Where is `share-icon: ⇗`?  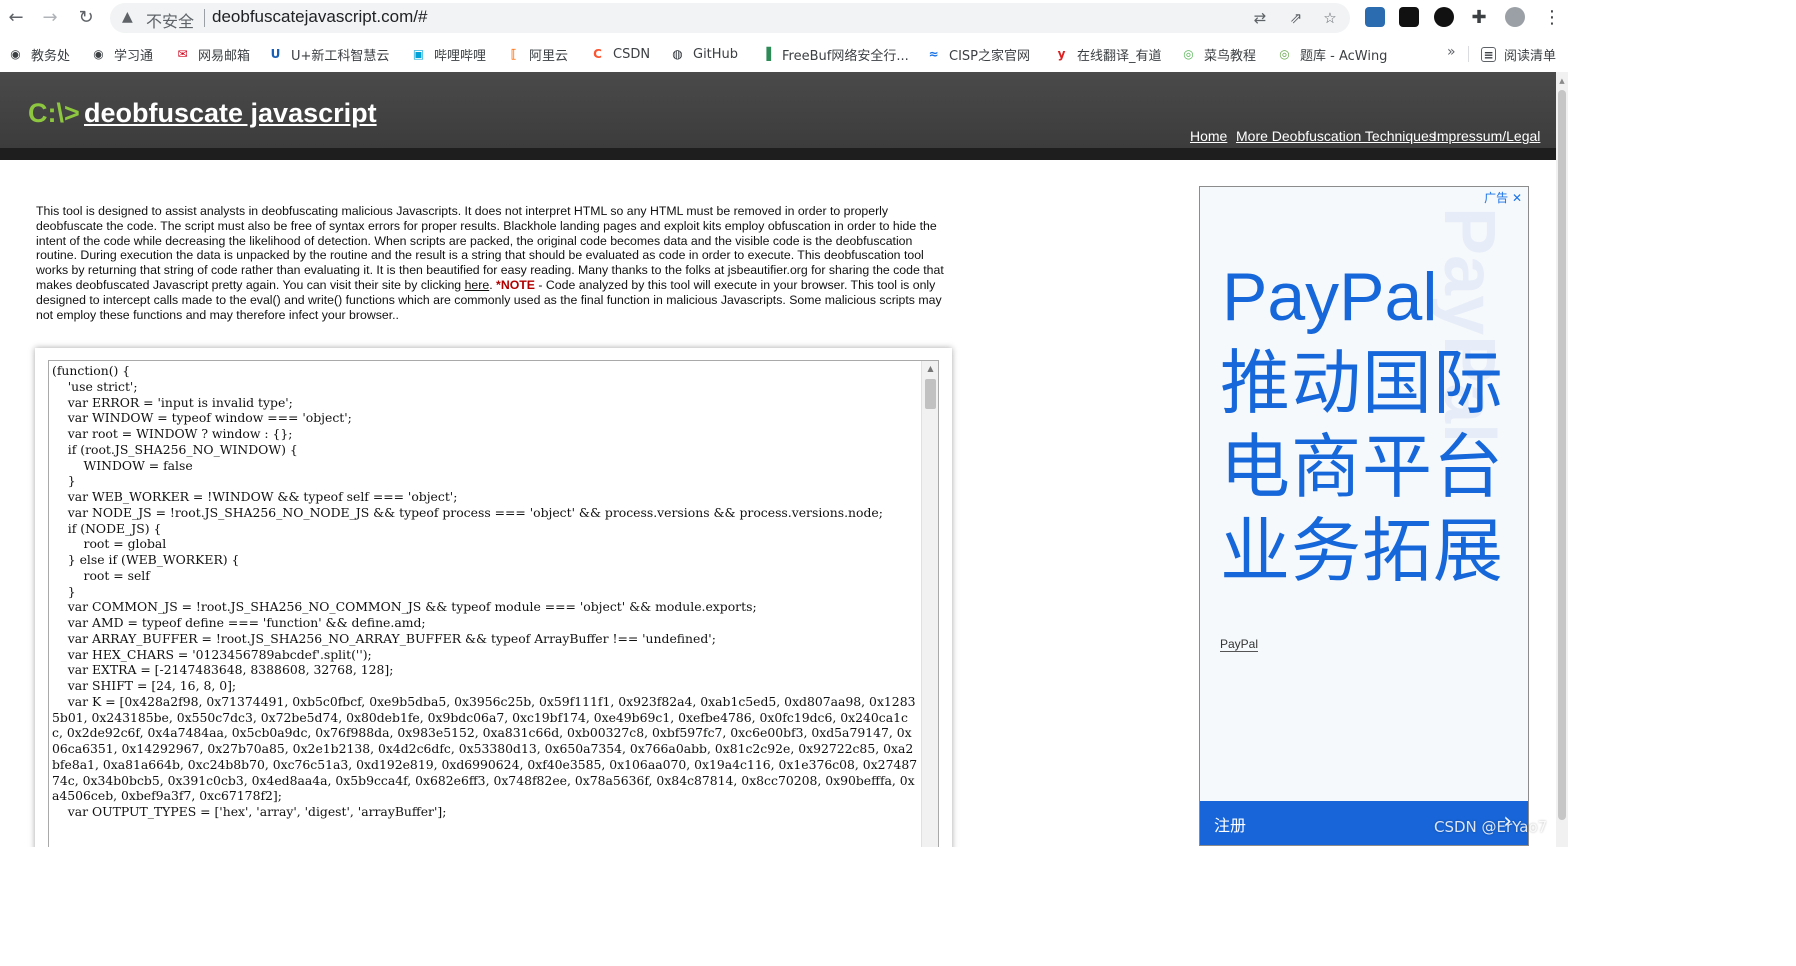
share-icon: ⇗ is located at coordinates (1296, 18).